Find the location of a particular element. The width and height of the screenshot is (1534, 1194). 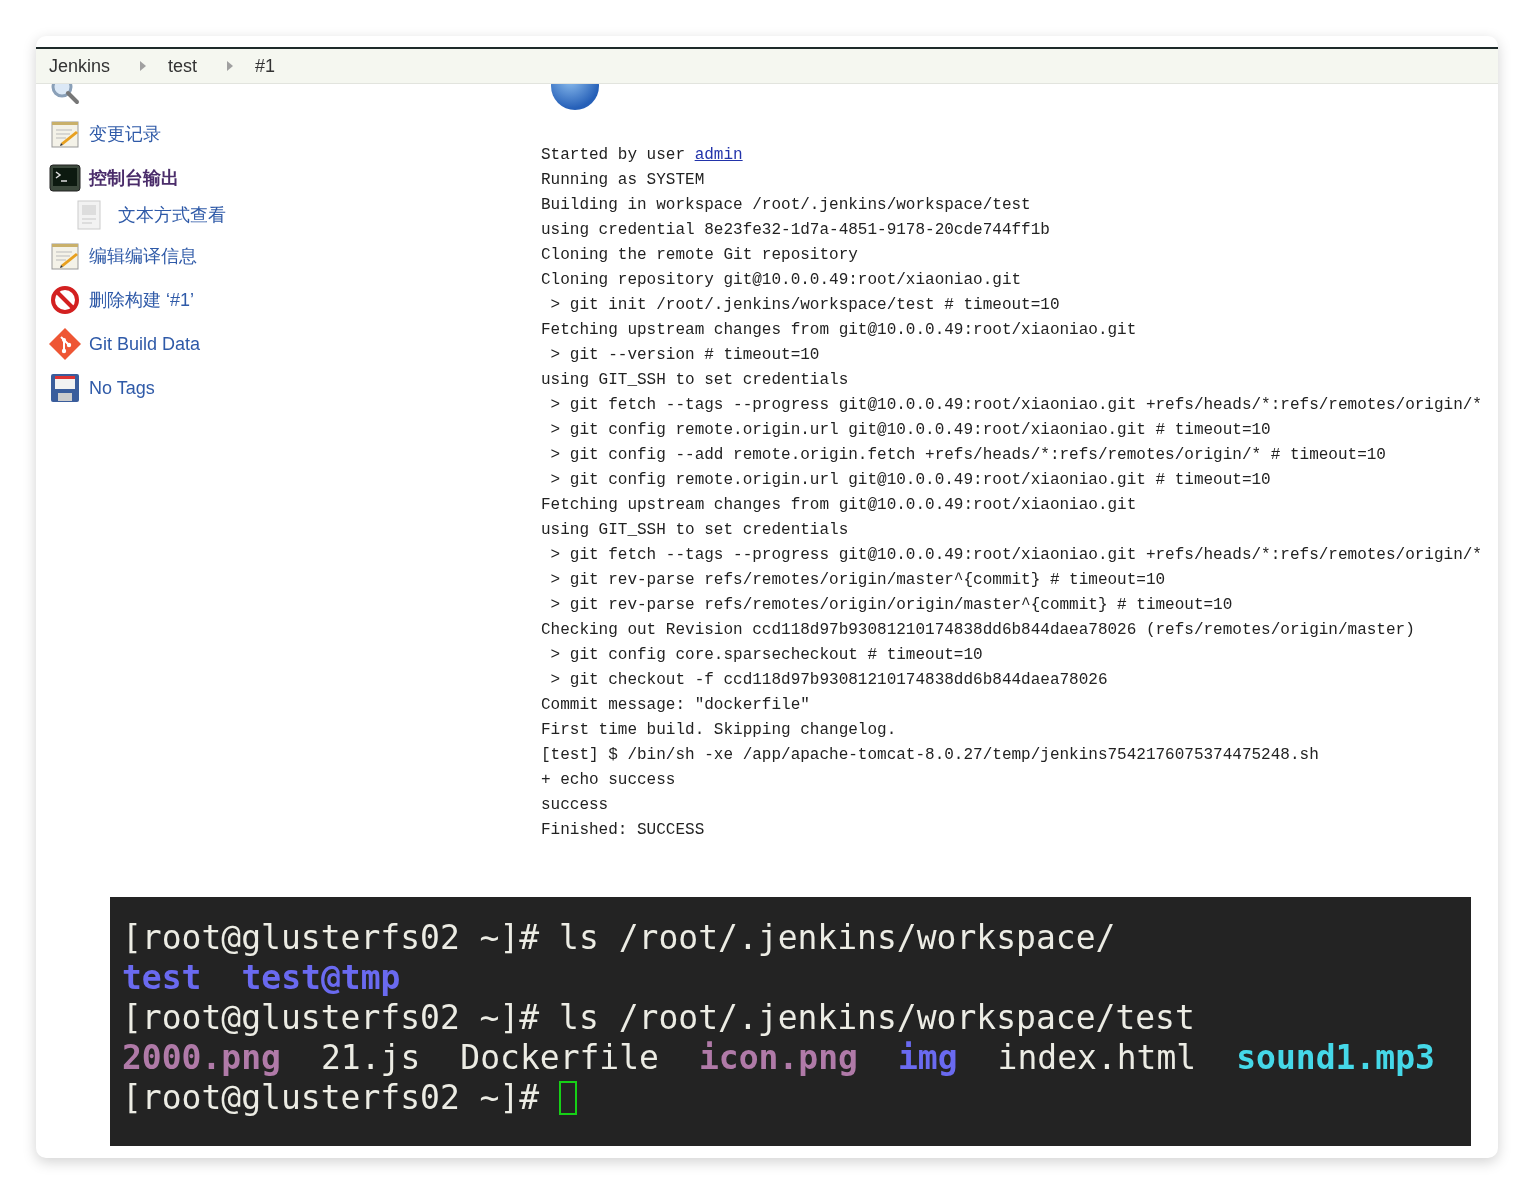

breadcrumb-link: #1 is located at coordinates (265, 66).